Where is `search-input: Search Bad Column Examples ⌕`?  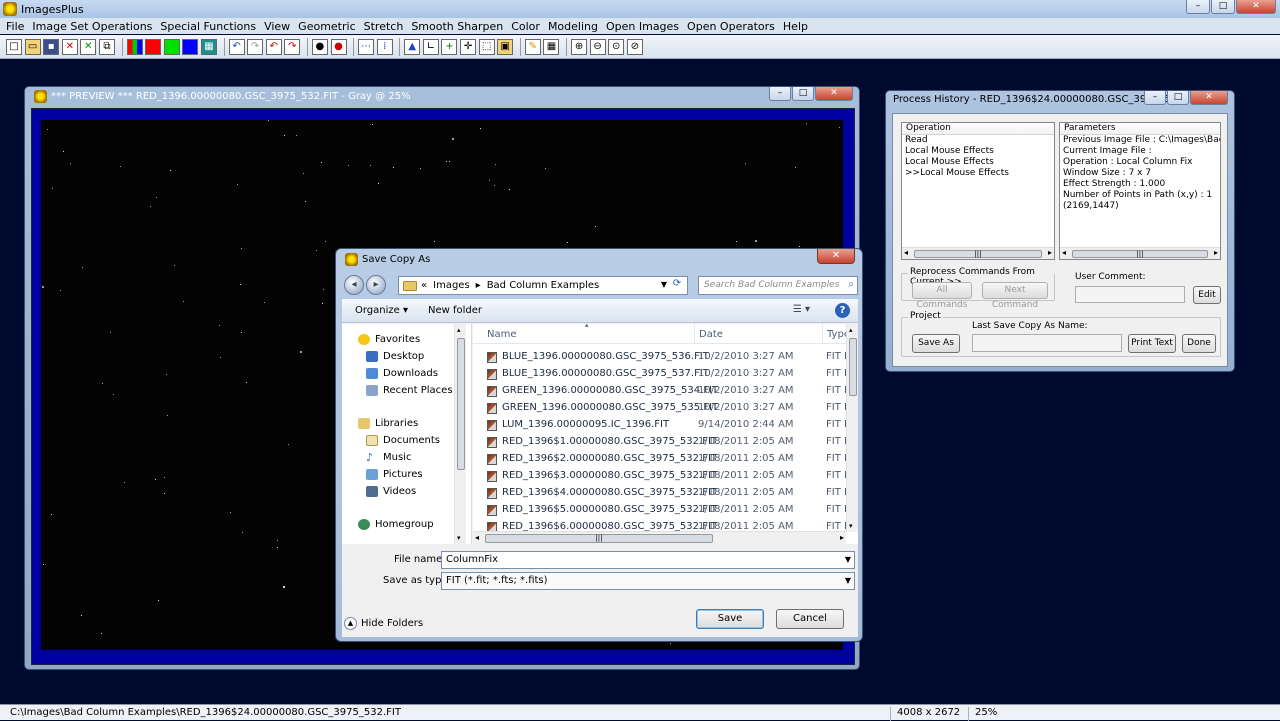
search-input: Search Bad Column Examples ⌕ is located at coordinates (778, 285).